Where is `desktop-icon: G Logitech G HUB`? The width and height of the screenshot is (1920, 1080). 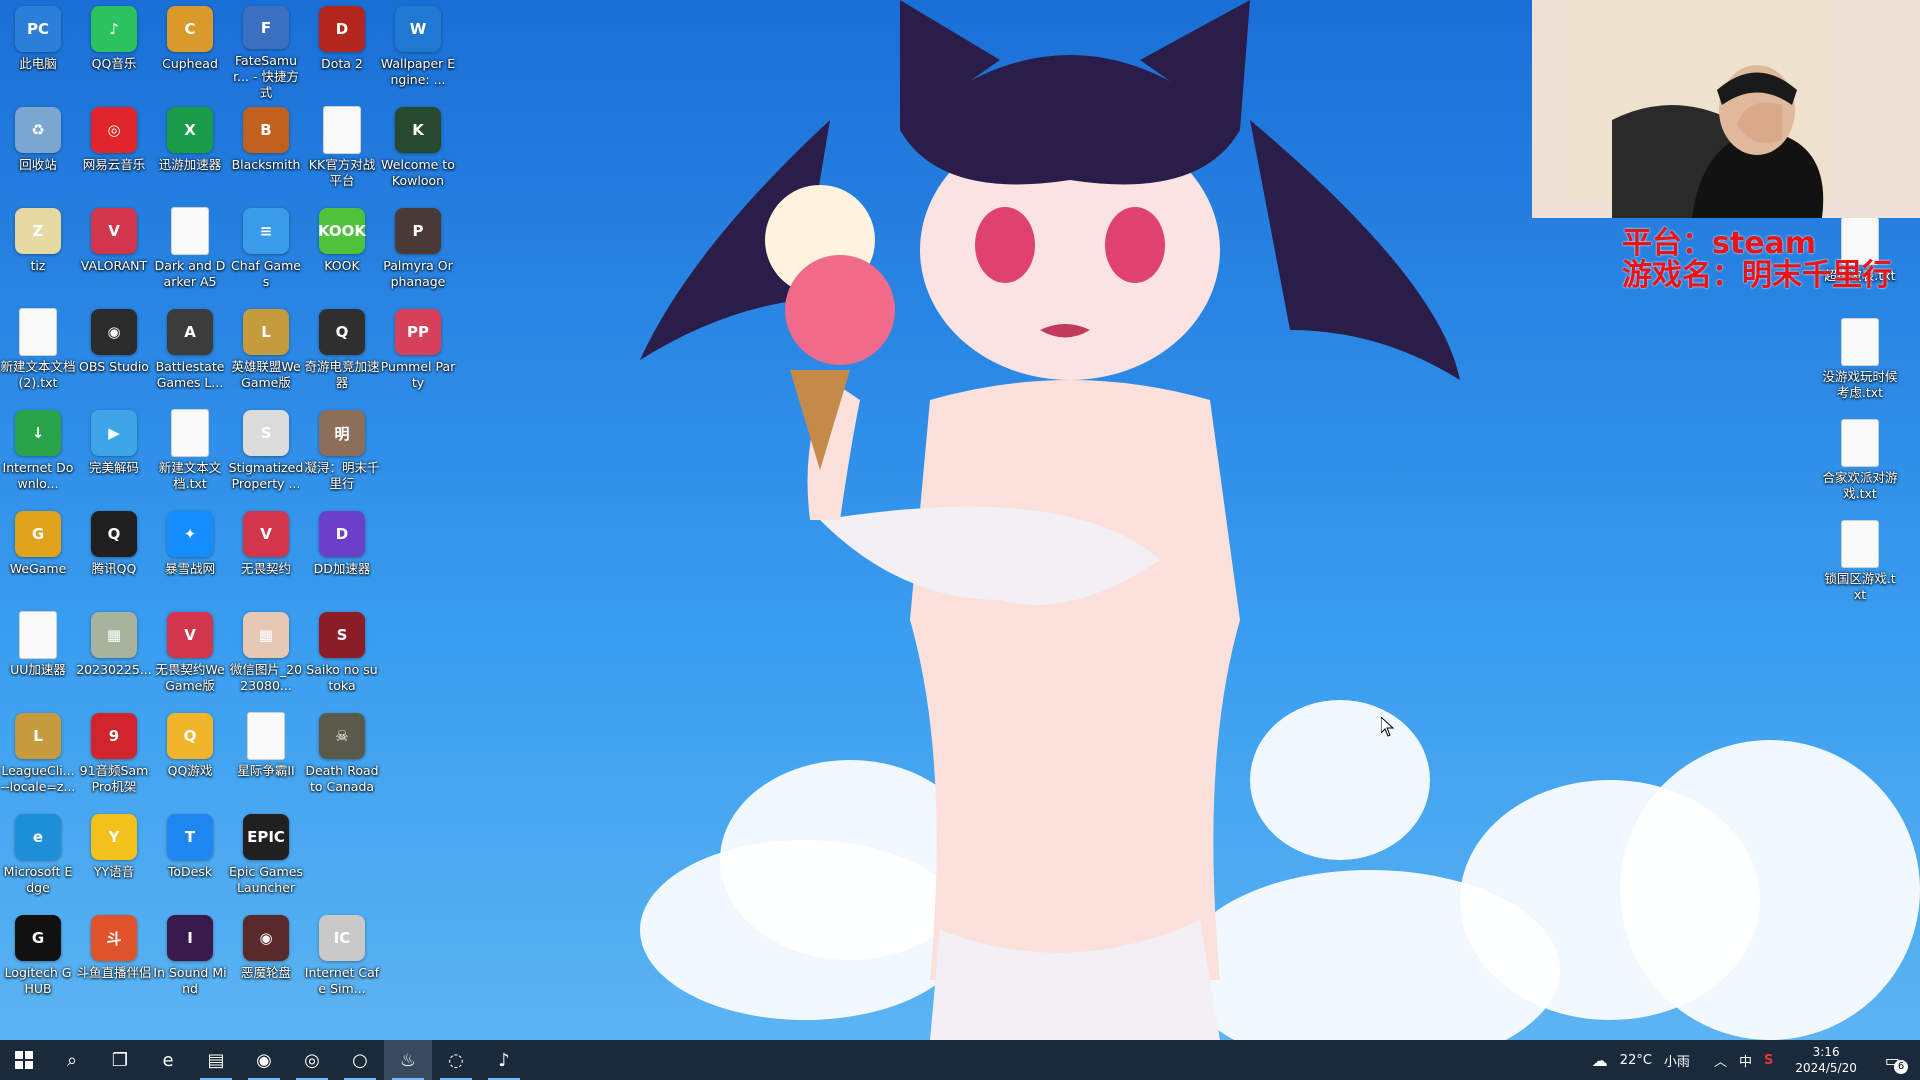 desktop-icon: G Logitech G HUB is located at coordinates (38, 959).